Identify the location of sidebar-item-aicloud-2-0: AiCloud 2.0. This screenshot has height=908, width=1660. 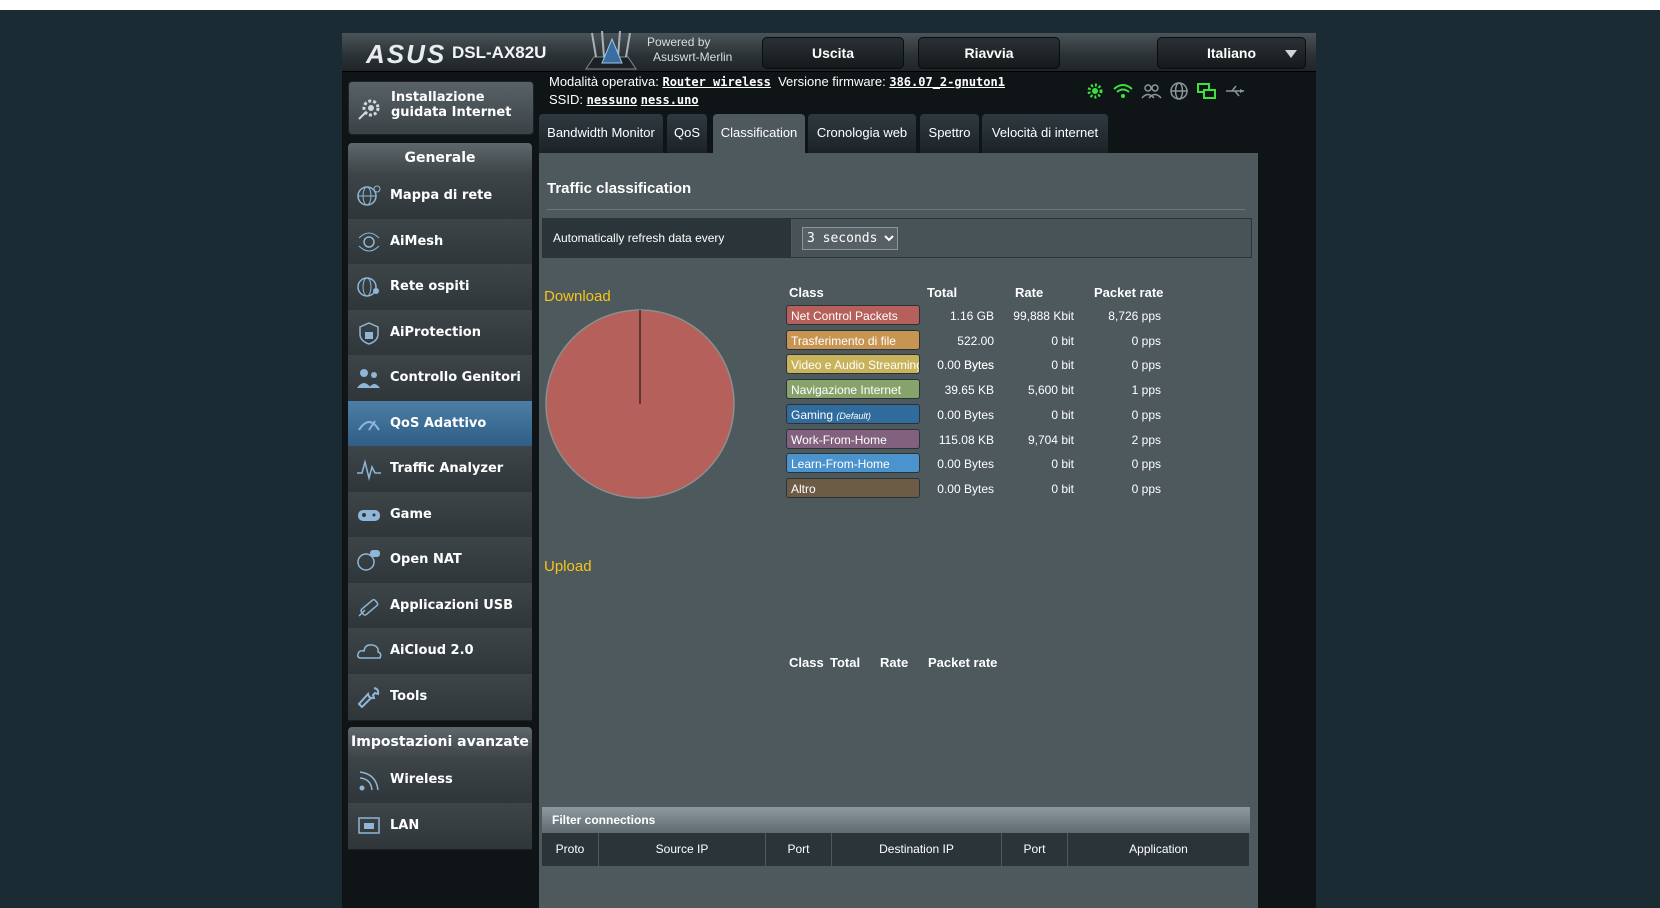
(440, 651).